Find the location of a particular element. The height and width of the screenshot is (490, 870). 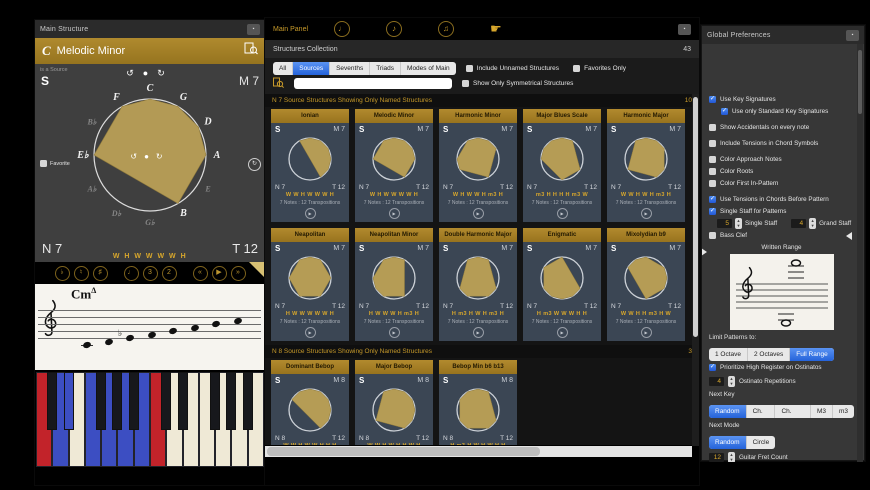

favorite-checkbox-box is located at coordinates (43, 163).